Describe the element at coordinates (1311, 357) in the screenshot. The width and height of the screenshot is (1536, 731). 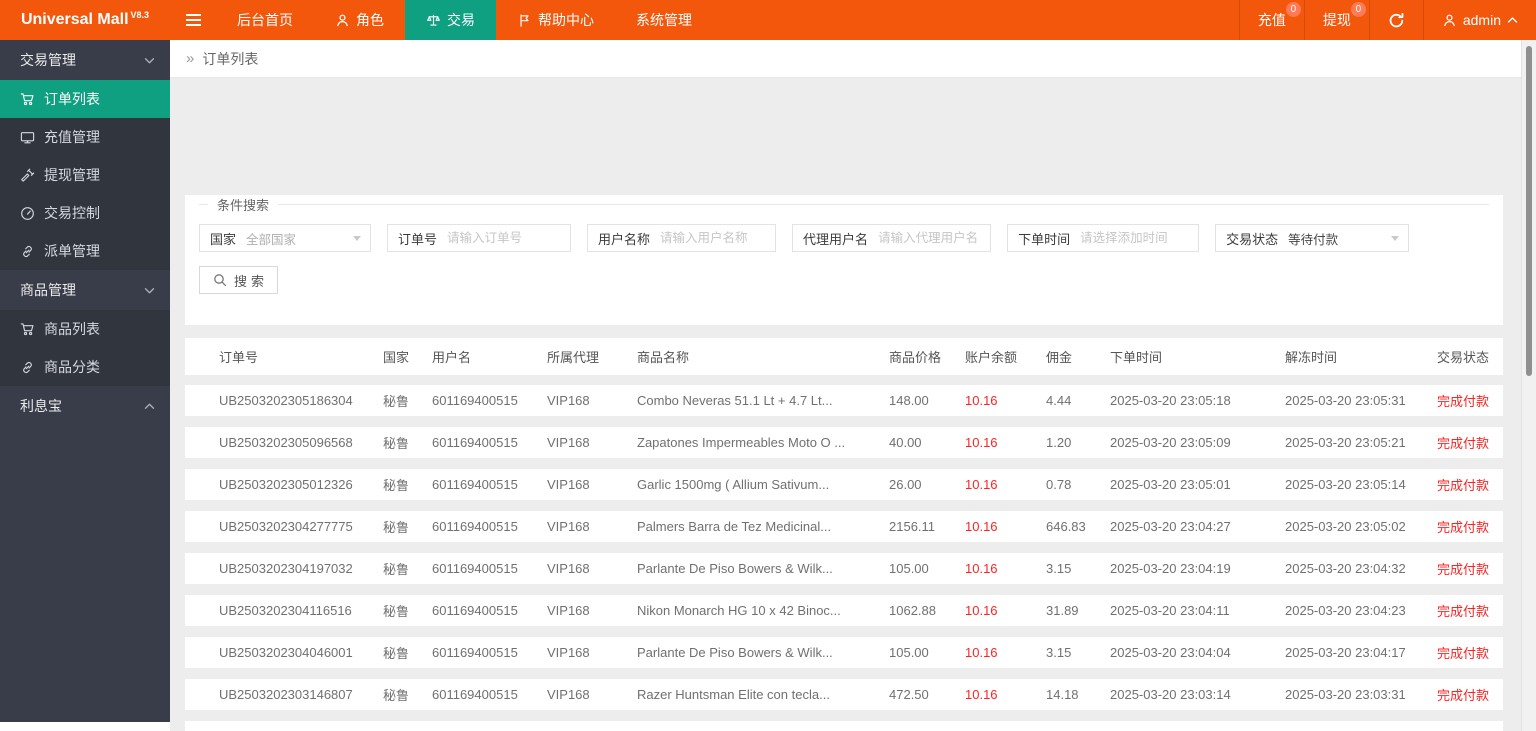
I see `table-header-cell: 解冻时间` at that location.